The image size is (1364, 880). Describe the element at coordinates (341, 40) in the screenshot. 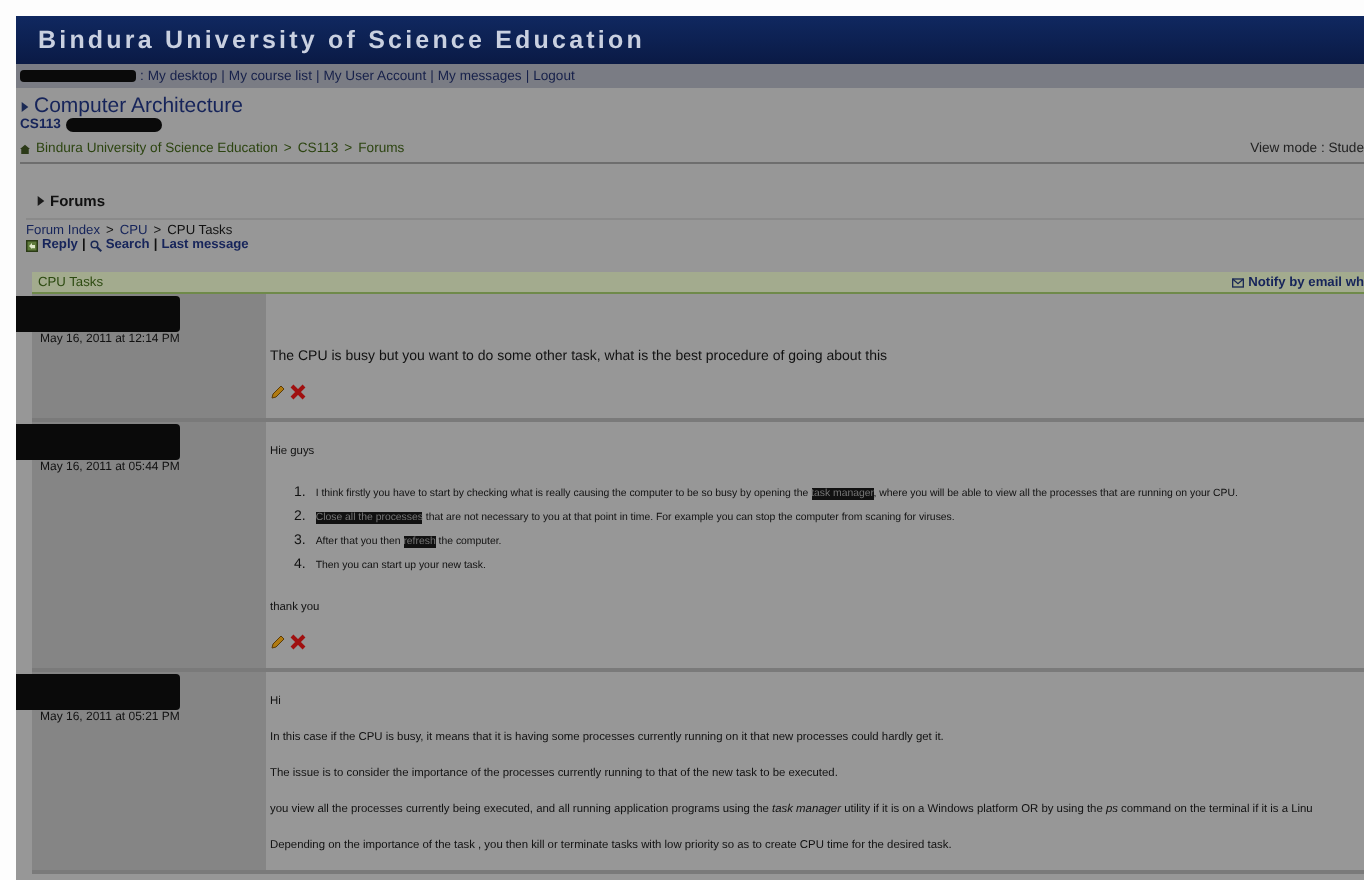

I see `site-title: Bindura University of Science Education` at that location.